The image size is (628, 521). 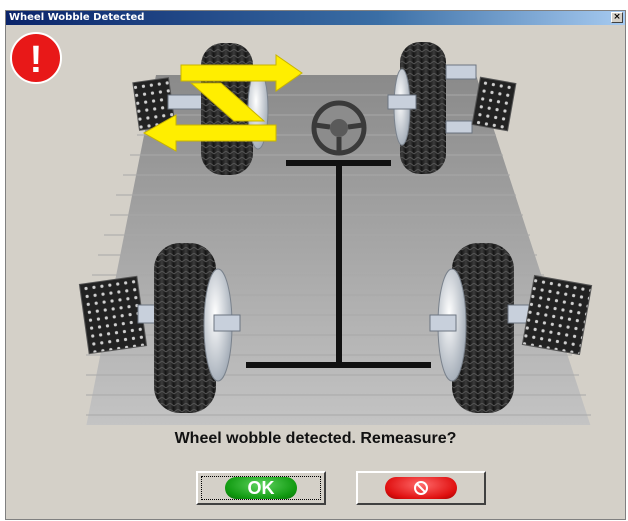 I want to click on exclamation-icon: !, so click(x=36, y=58).